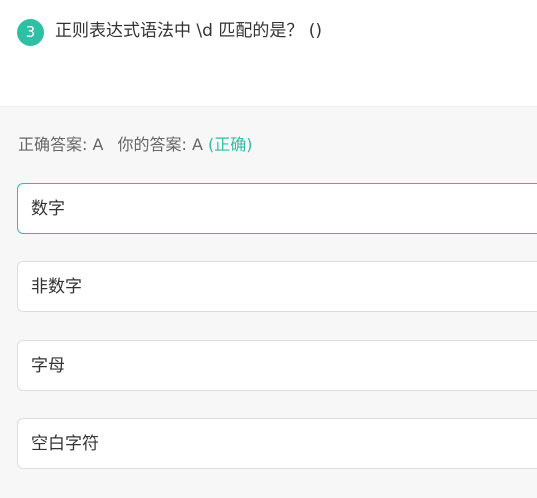 This screenshot has width=537, height=498. Describe the element at coordinates (53, 144) in the screenshot. I see `correct-answer-label: 正确答案:` at that location.